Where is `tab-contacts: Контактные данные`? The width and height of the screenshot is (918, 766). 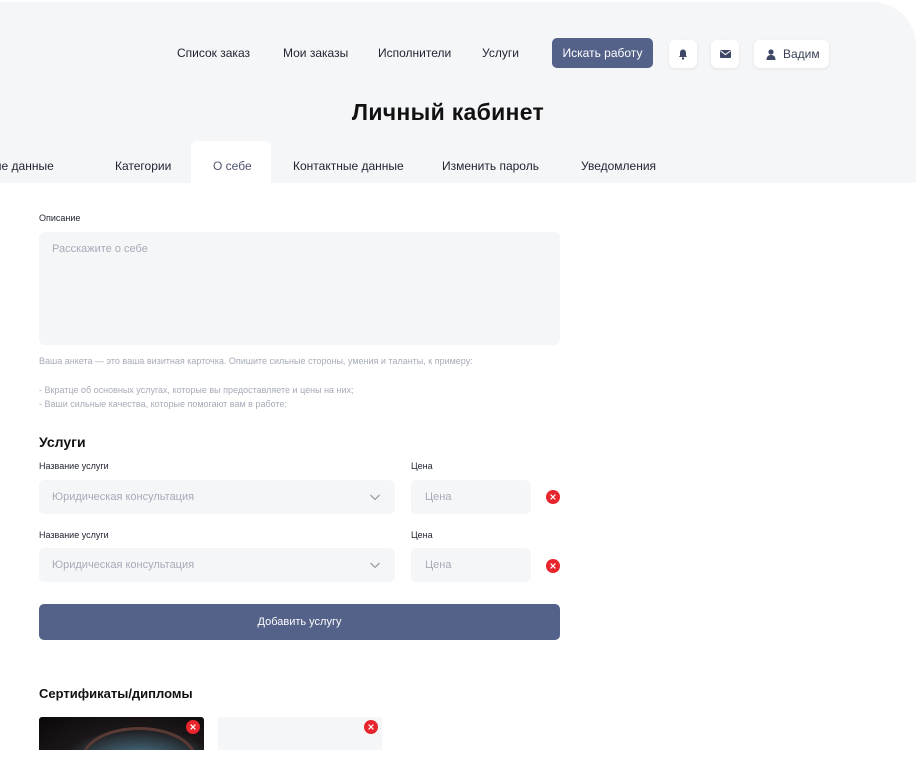 tab-contacts: Контактные данные is located at coordinates (348, 166).